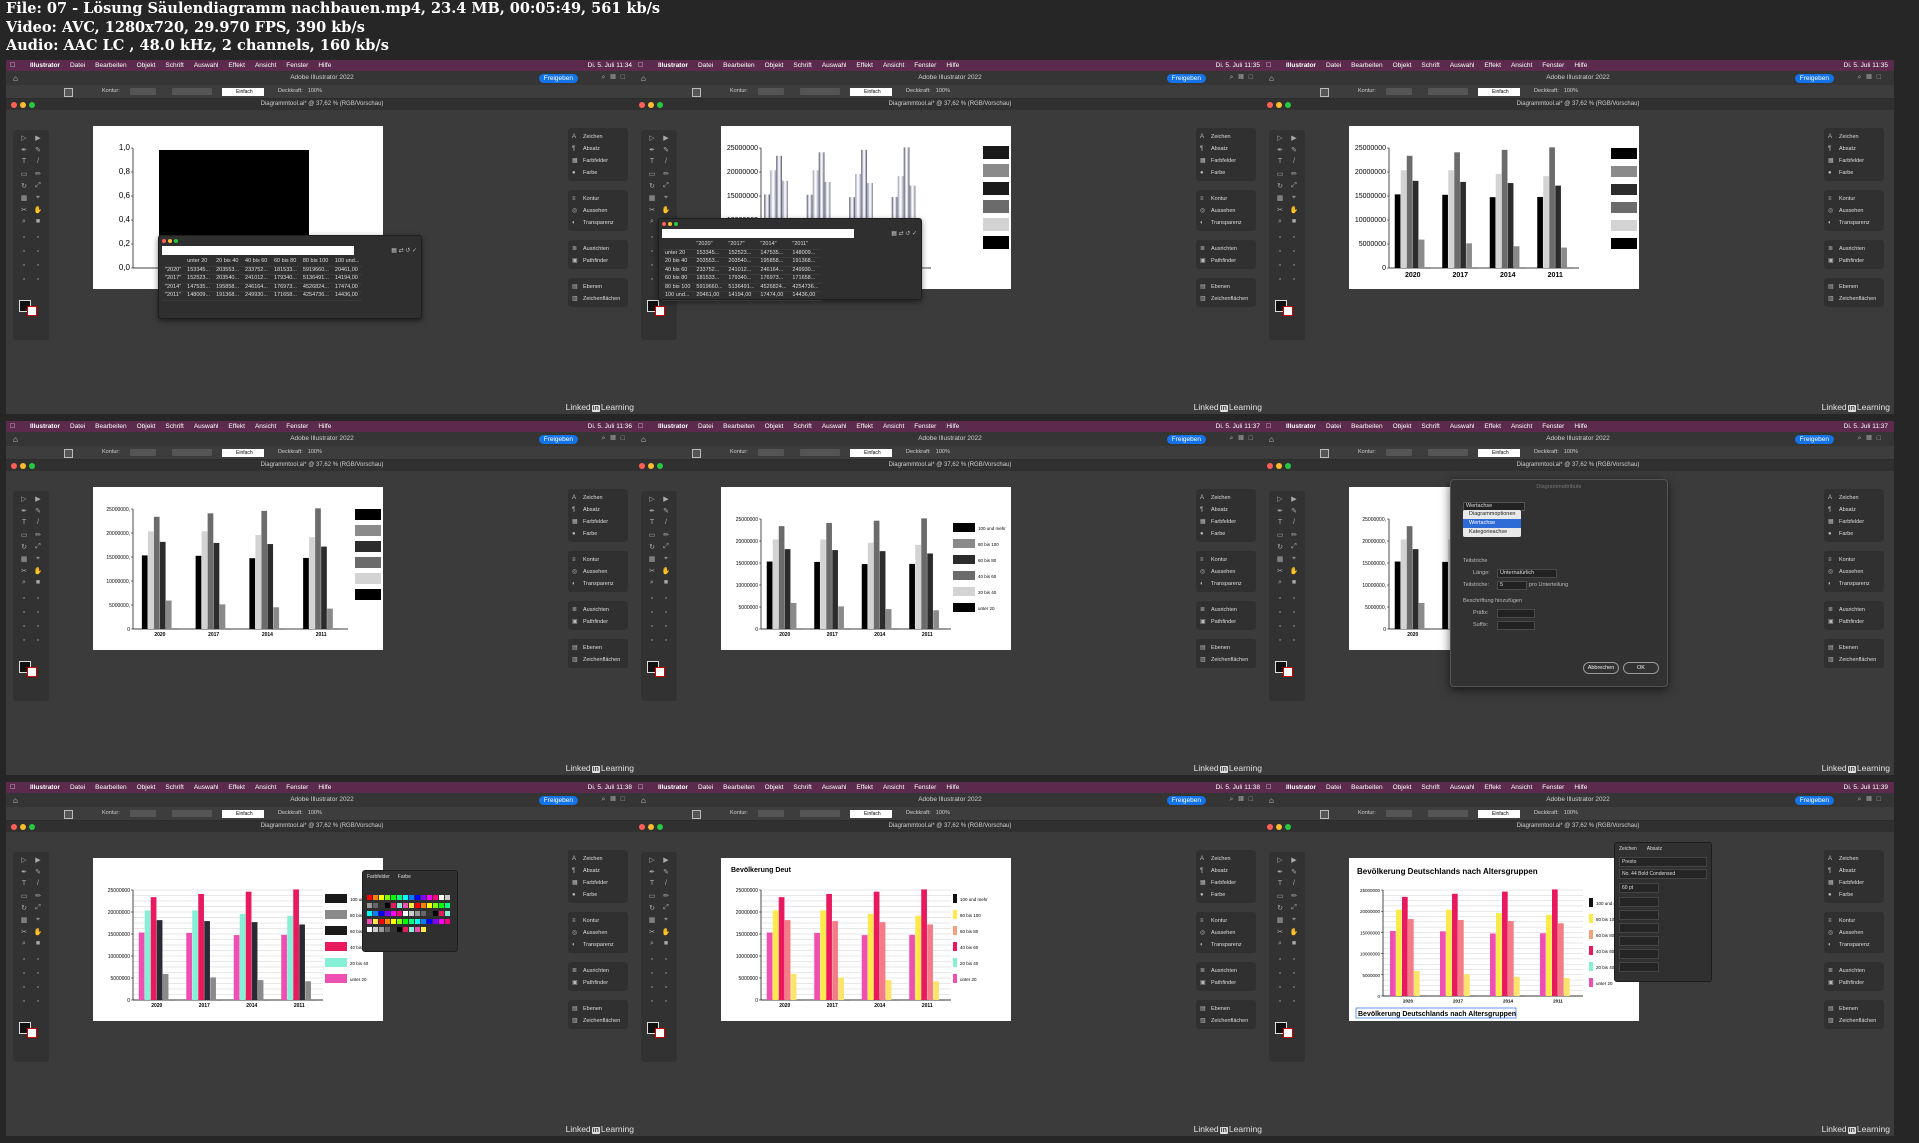 Image resolution: width=1919 pixels, height=1143 pixels. I want to click on artboard-tool-icon: ⌖, so click(1294, 559).